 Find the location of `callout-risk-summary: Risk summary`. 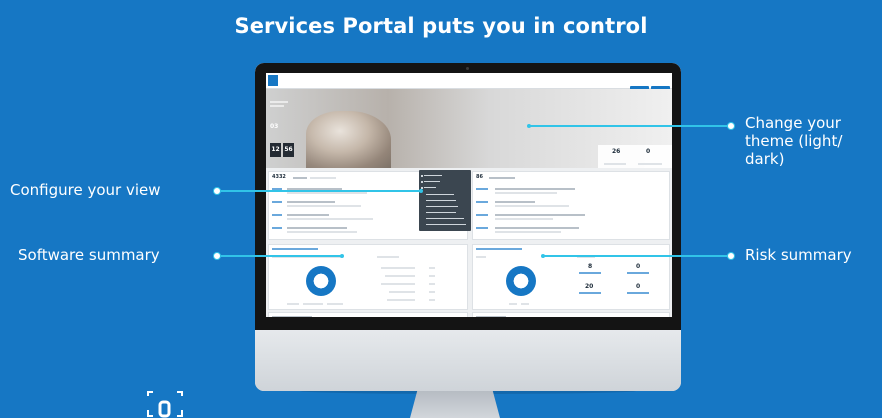

callout-risk-summary: Risk summary is located at coordinates (798, 255).